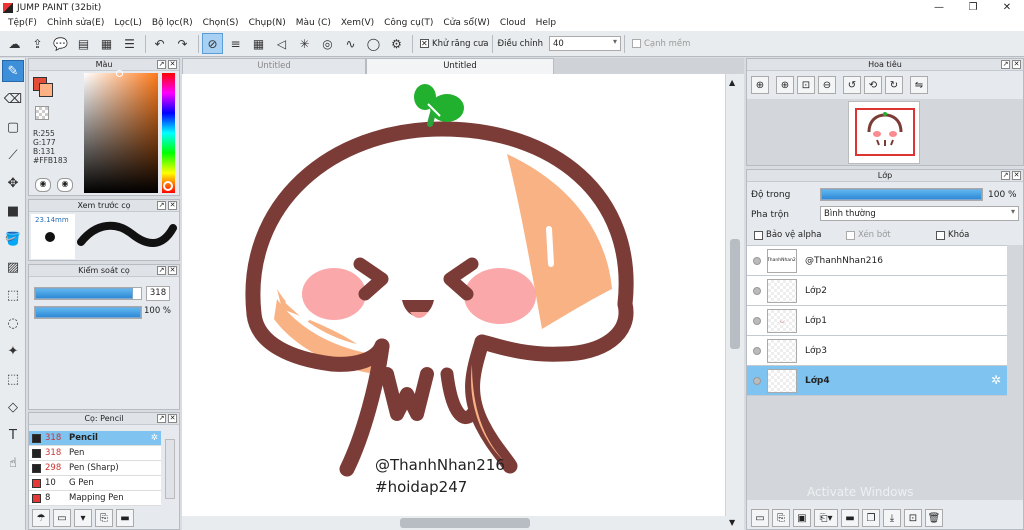  What do you see at coordinates (274, 66) in the screenshot?
I see `tab-untitled-1: Untitled` at bounding box center [274, 66].